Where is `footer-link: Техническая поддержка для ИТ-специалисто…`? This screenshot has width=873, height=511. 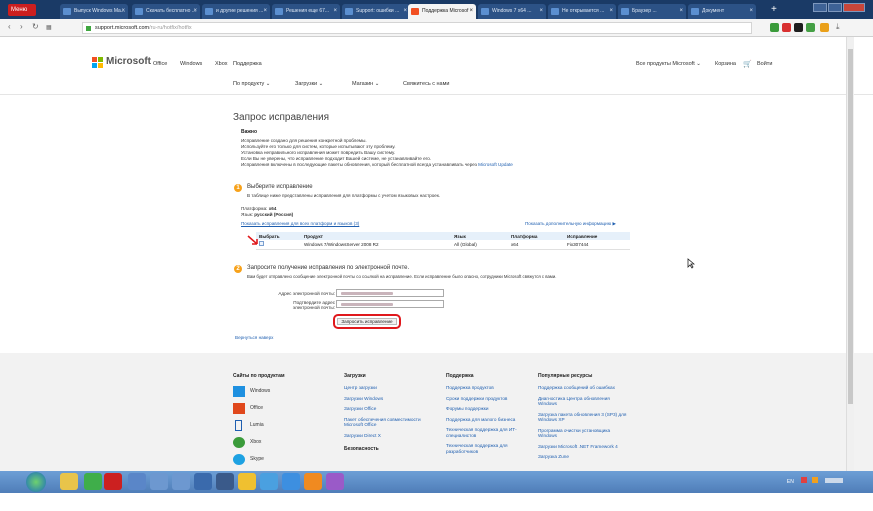
footer-link: Техническая поддержка для ИТ-специалисто… is located at coordinates (492, 432).